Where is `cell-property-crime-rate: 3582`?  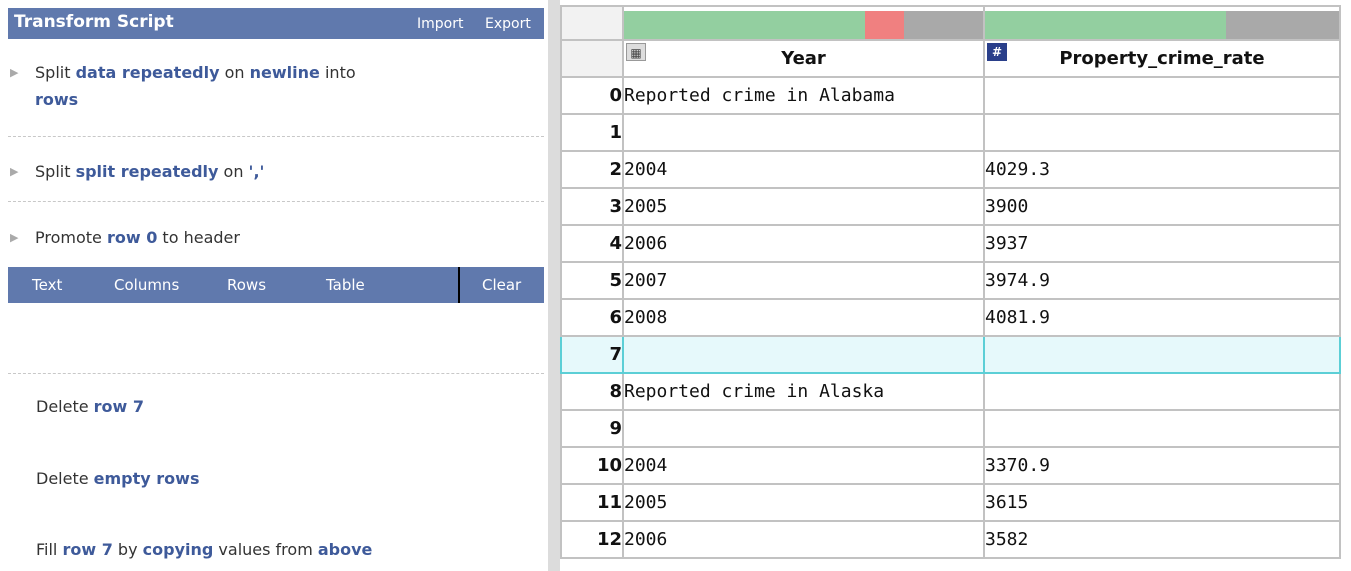
cell-property-crime-rate: 3582 is located at coordinates (1162, 539).